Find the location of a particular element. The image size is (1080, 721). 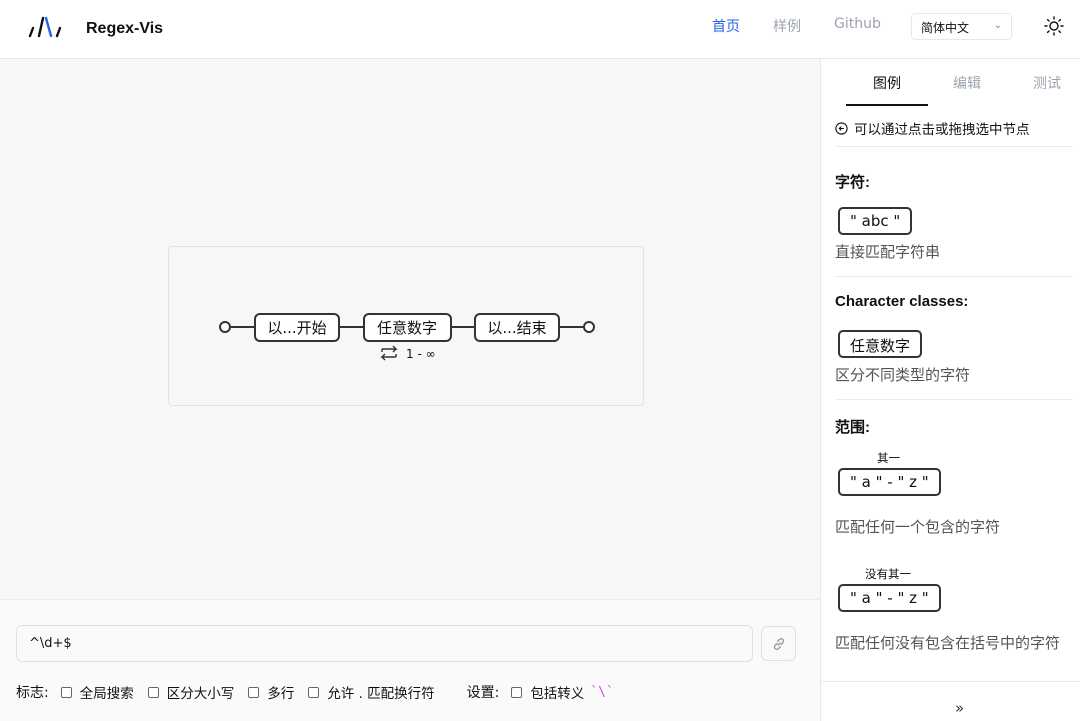

share-link-button is located at coordinates (778, 643).